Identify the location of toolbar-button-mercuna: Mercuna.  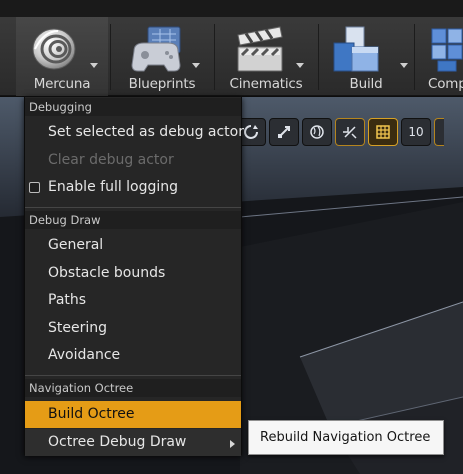
(62, 56).